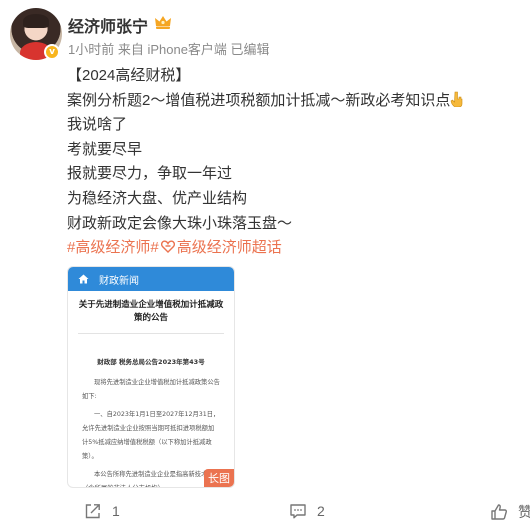 This screenshot has width=530, height=527. Describe the element at coordinates (129, 75) in the screenshot. I see `post-line: 【2024高经财税】` at that location.